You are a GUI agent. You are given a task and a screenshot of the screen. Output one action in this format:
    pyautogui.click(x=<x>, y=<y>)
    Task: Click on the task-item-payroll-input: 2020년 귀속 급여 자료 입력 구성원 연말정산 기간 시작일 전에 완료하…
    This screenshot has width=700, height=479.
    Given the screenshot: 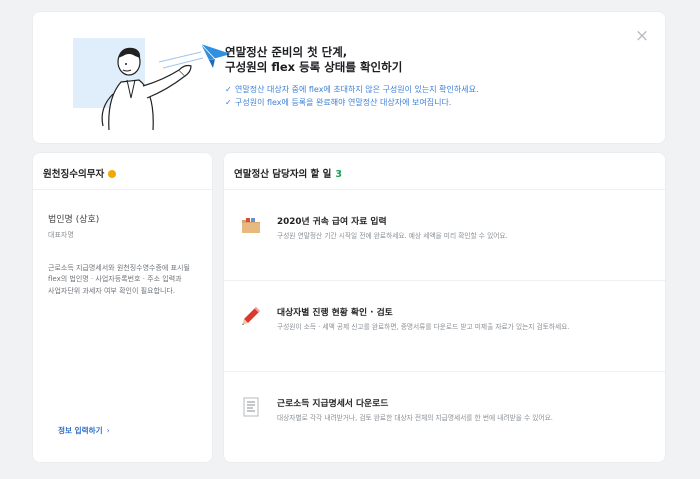 What is the action you would take?
    pyautogui.click(x=444, y=235)
    